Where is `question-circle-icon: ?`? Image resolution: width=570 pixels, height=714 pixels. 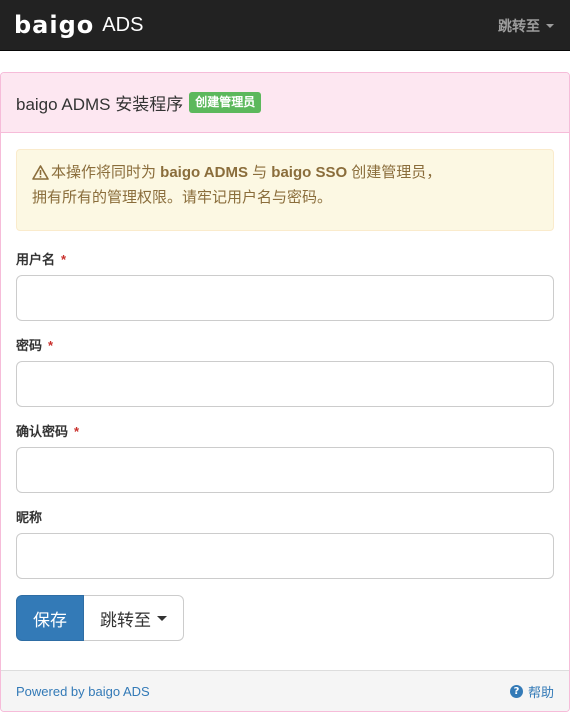 question-circle-icon: ? is located at coordinates (516, 691).